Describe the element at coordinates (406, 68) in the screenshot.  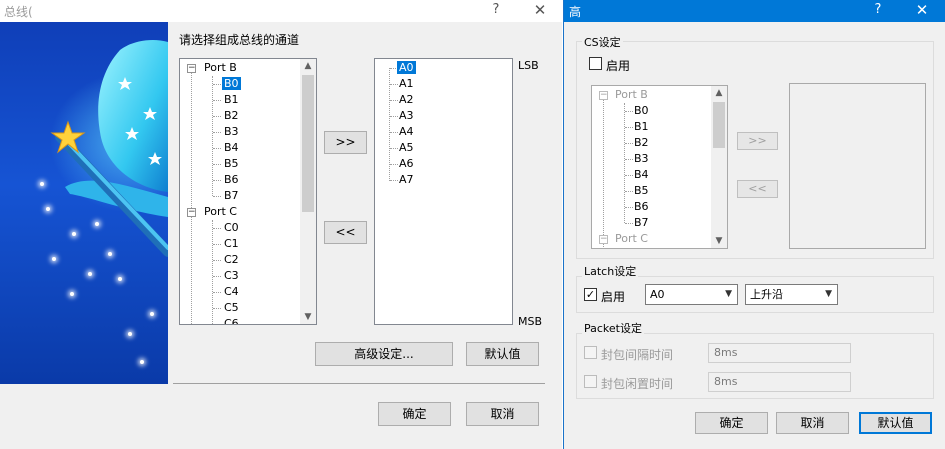
I see `list-item: A0` at that location.